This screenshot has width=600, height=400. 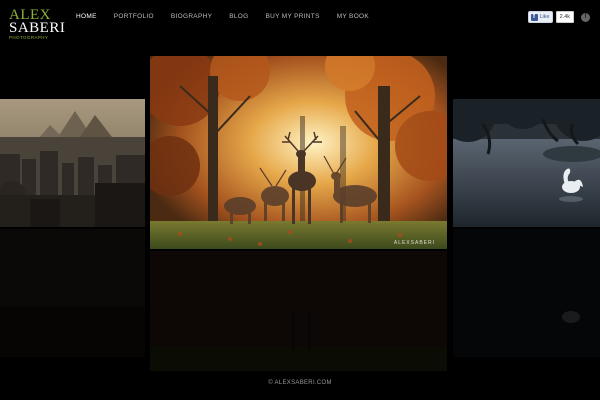 I want to click on reflection-deer, so click(x=298, y=311).